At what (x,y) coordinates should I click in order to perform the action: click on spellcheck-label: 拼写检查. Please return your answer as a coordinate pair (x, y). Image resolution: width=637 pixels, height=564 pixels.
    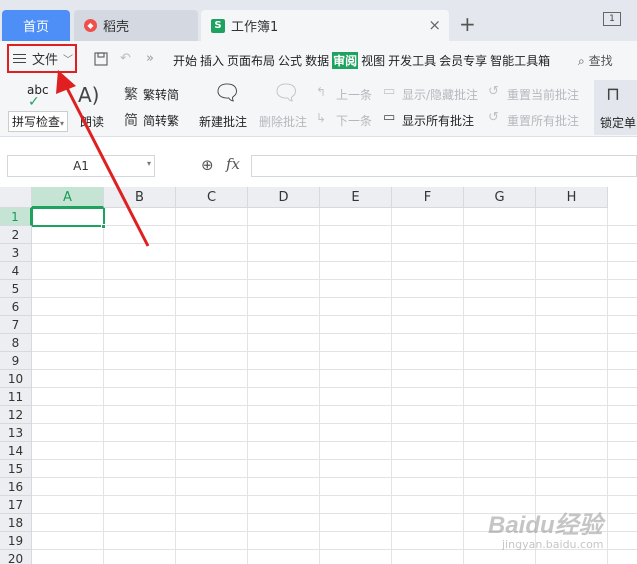
    Looking at the image, I should click on (36, 122).